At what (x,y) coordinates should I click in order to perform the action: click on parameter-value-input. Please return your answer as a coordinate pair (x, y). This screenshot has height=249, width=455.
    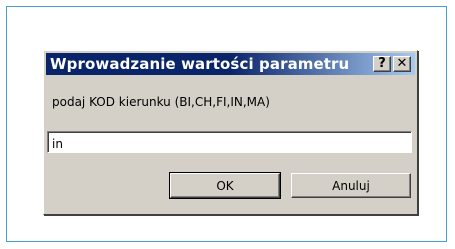
    Looking at the image, I should click on (229, 142).